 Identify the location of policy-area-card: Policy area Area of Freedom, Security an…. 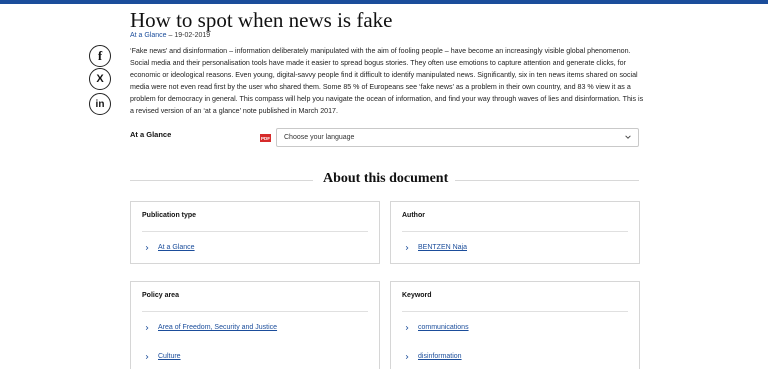
(255, 325).